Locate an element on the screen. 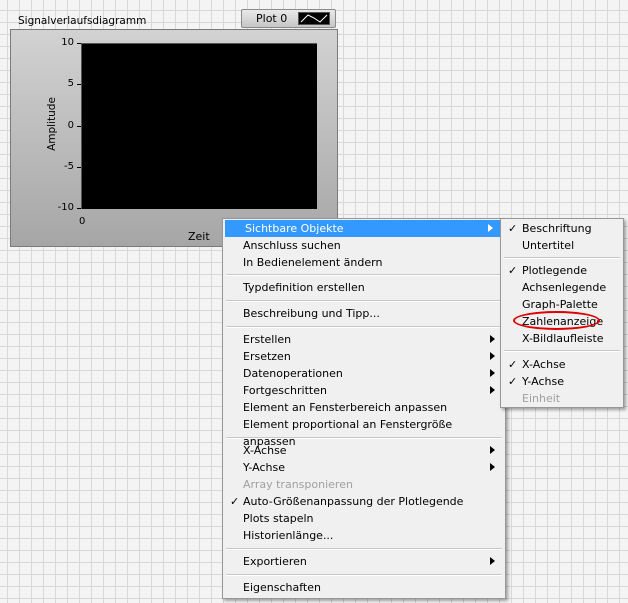 The image size is (628, 603). annotation-ellipse is located at coordinates (556, 320).